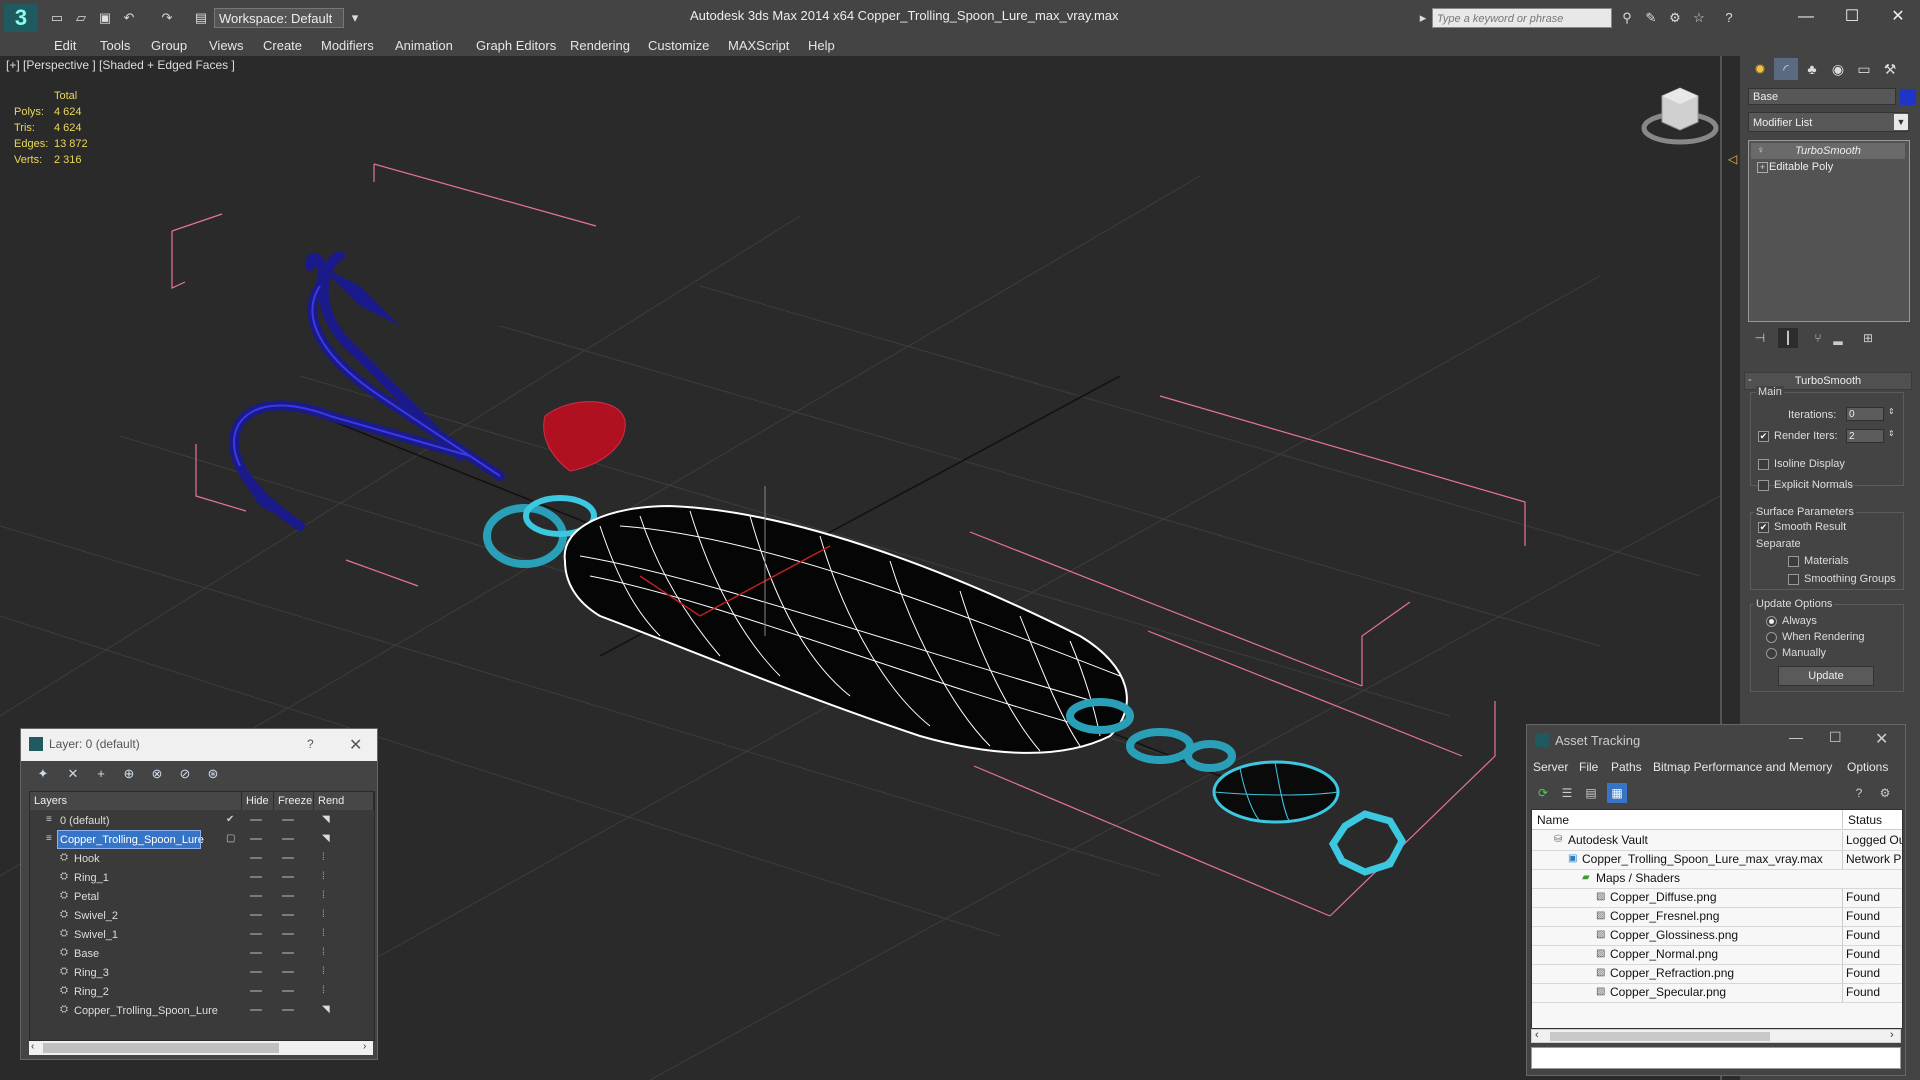  I want to click on layer-name: Ring_3, so click(152, 972).